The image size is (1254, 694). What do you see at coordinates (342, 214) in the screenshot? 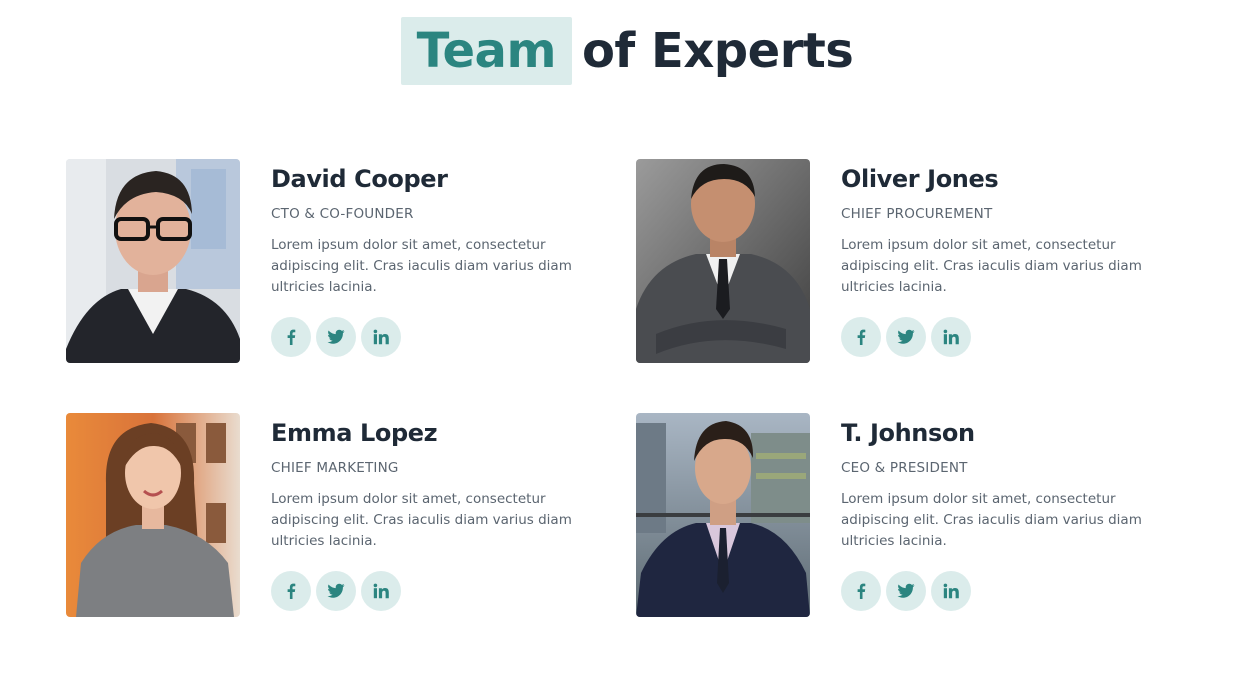
I see `member-role: CTO & CO-FOUNDER` at bounding box center [342, 214].